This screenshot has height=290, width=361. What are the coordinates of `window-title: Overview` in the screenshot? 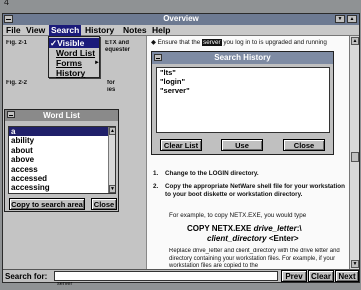 It's located at (181, 18).